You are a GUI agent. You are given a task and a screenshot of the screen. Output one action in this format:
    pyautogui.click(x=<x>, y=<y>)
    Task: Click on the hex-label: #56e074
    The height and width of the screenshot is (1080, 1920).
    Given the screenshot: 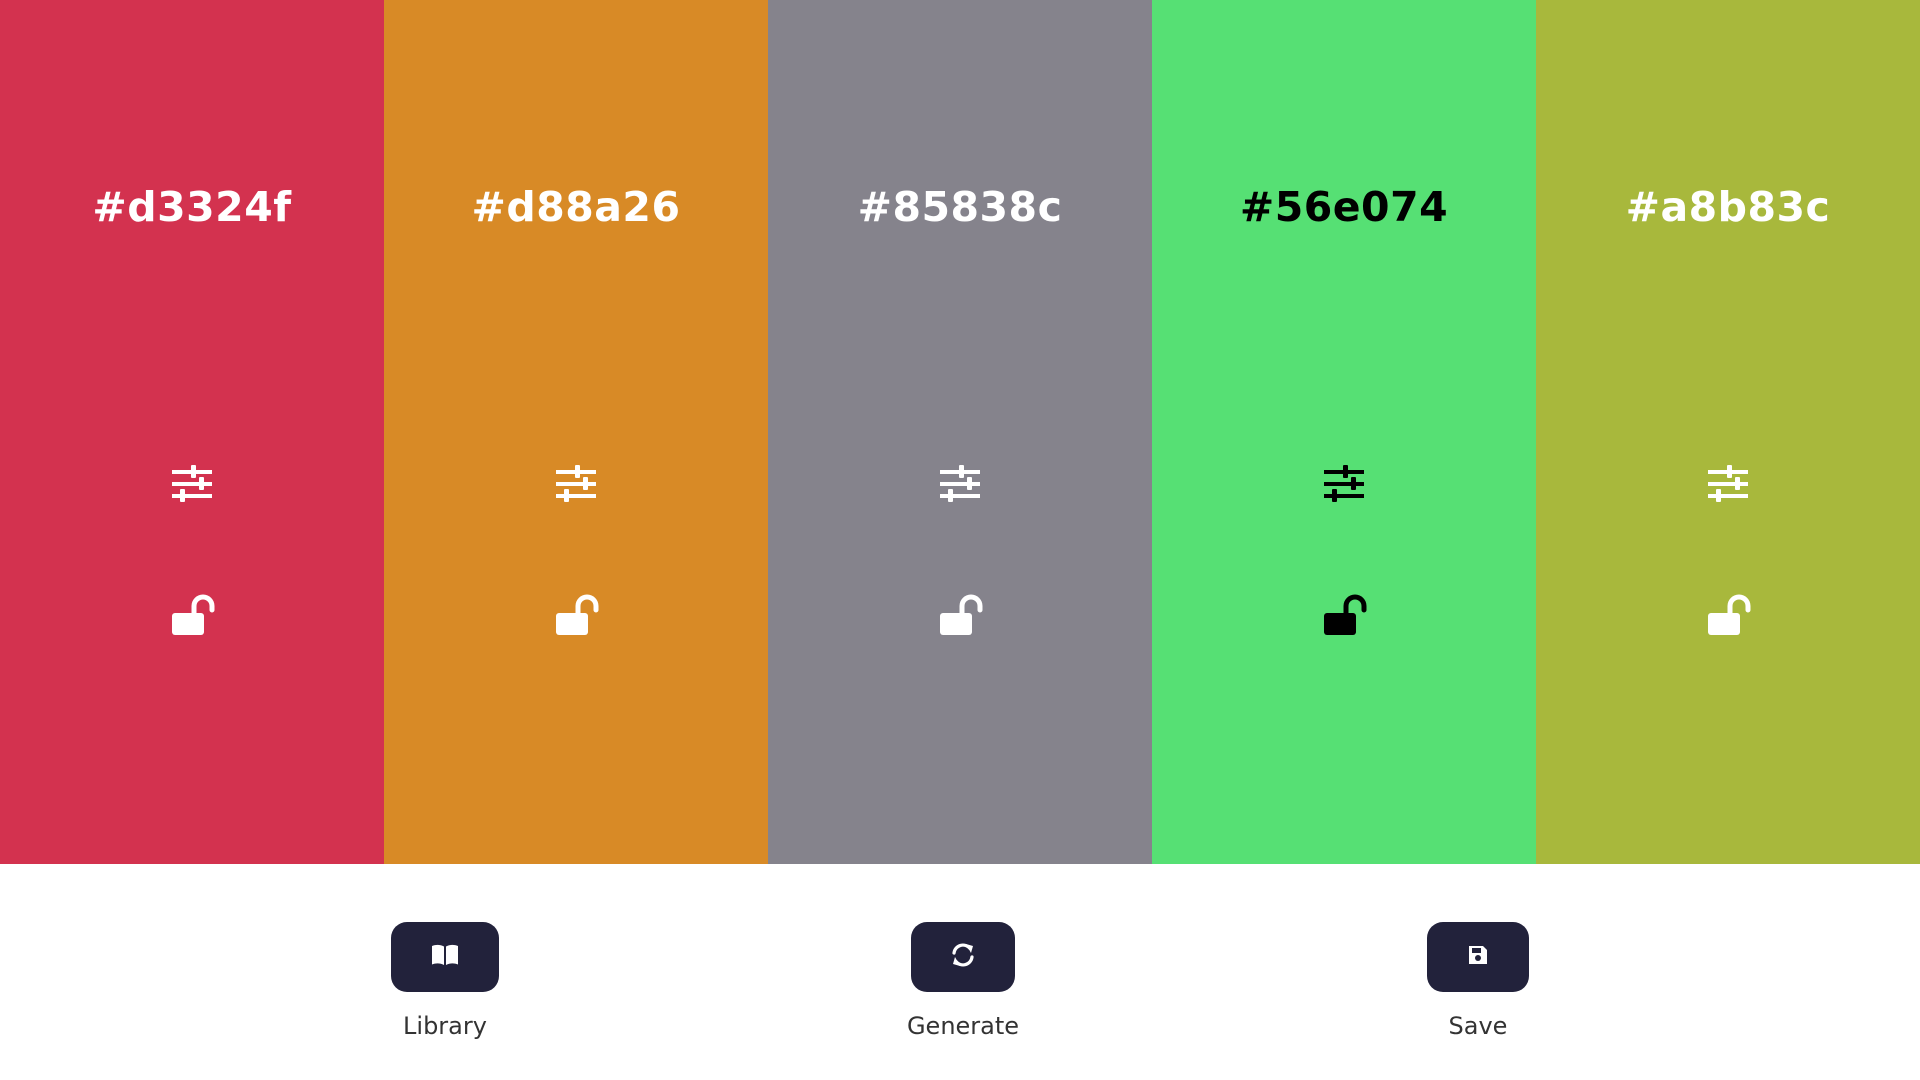 What is the action you would take?
    pyautogui.click(x=1344, y=207)
    